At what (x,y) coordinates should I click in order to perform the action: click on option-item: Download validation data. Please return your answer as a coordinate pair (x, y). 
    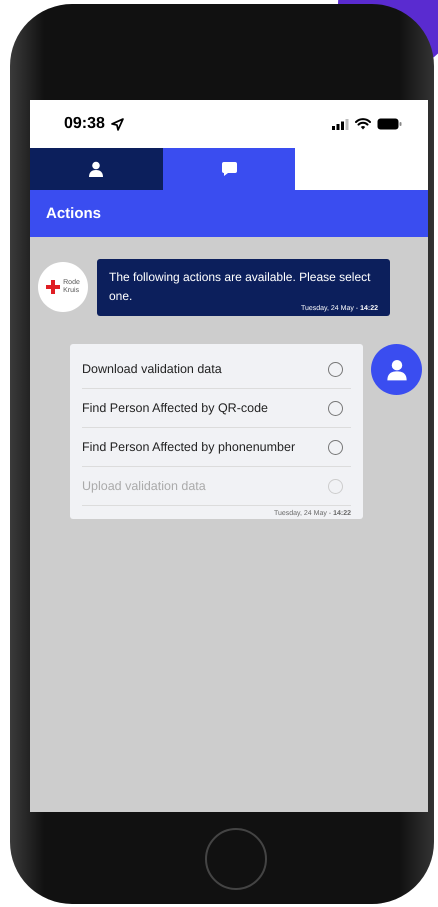
    Looking at the image, I should click on (216, 370).